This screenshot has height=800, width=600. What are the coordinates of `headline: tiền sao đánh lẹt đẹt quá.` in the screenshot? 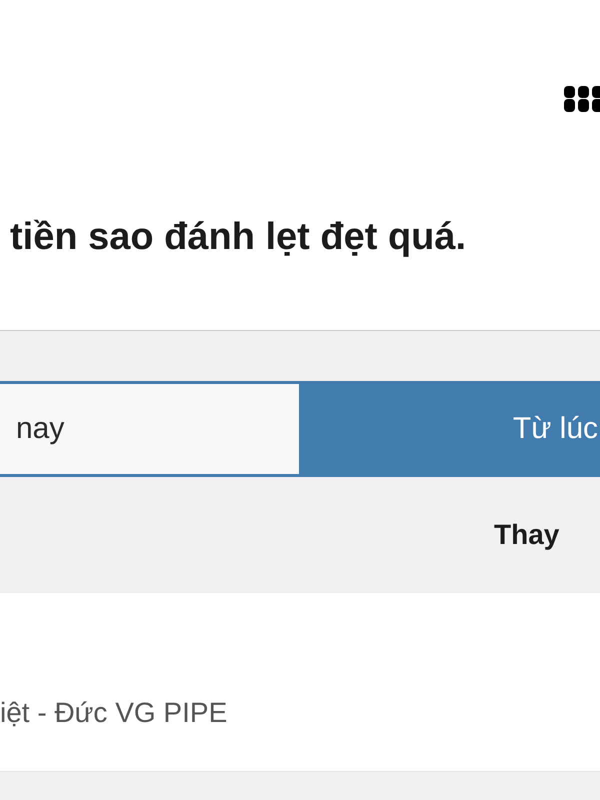 It's located at (239, 237).